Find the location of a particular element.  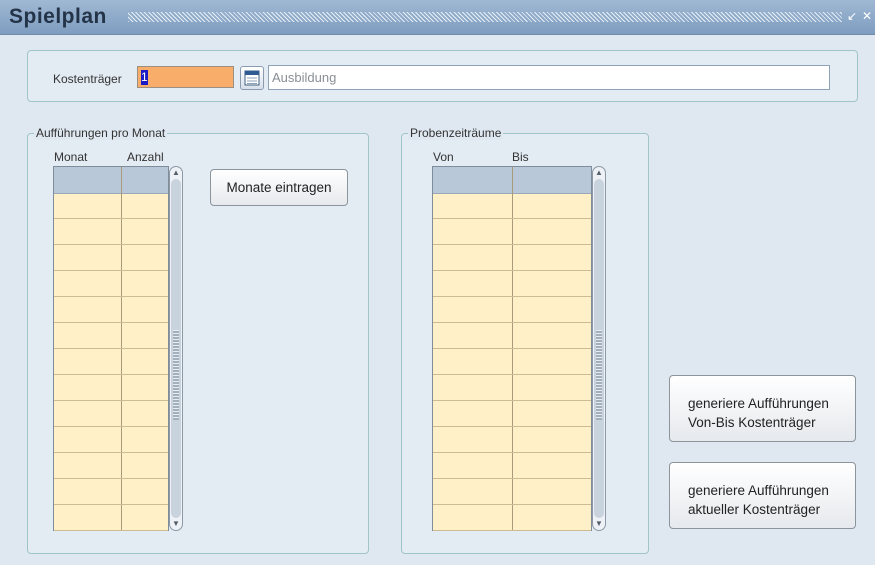

column-header-anzahl: Anzahl is located at coordinates (145, 157).